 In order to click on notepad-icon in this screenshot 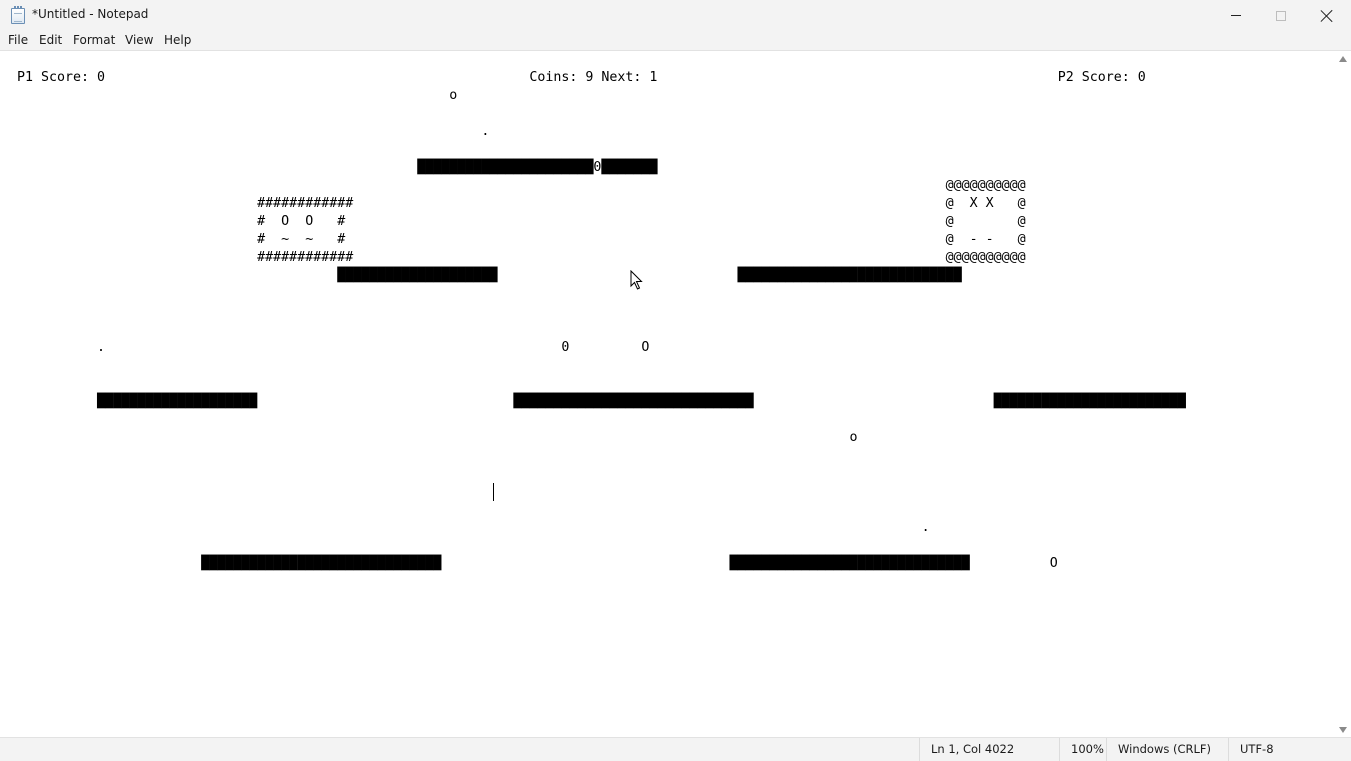, I will do `click(18, 15)`.